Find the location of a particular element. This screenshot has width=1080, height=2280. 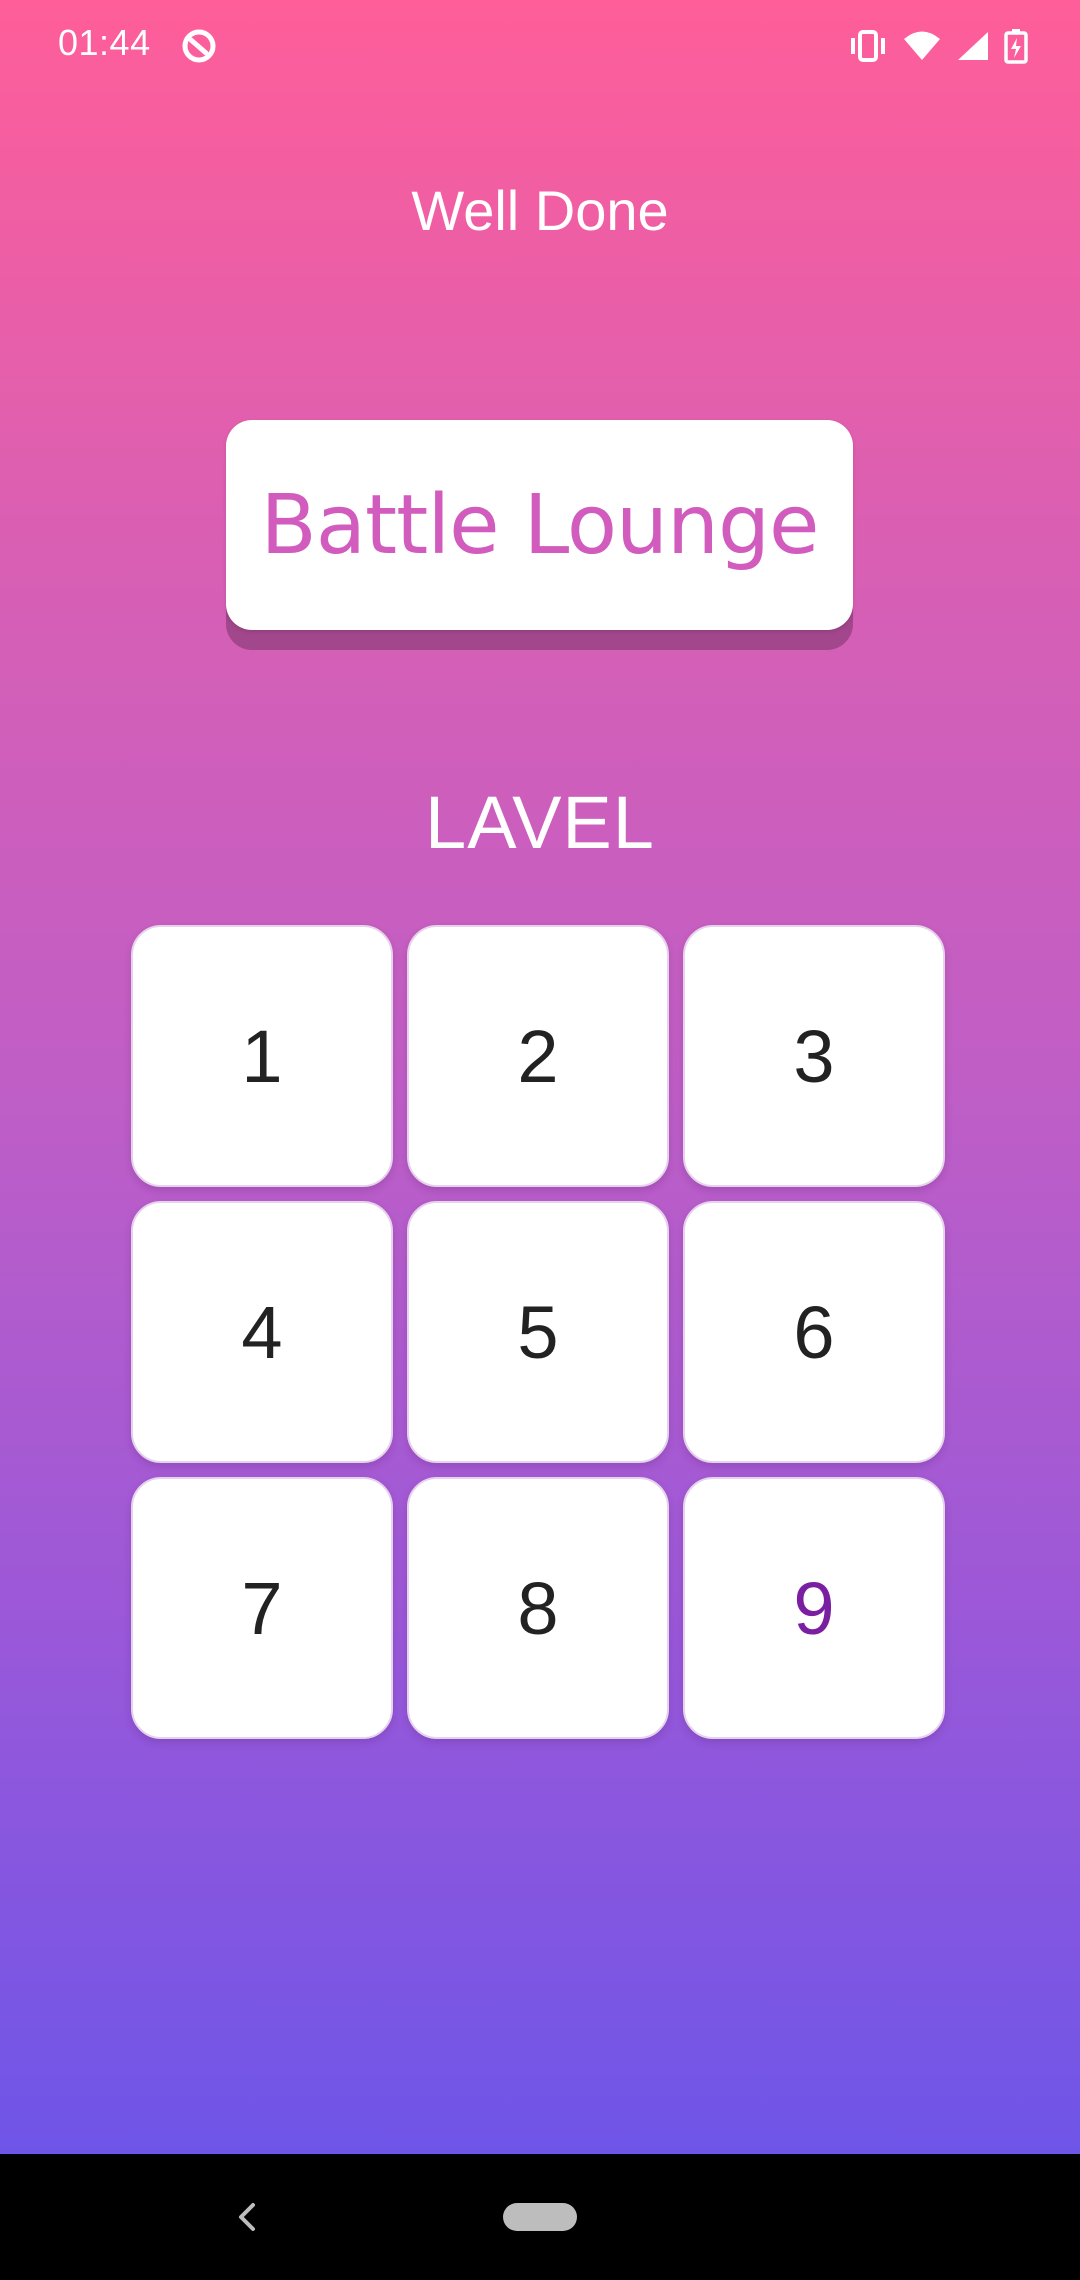

level-tile-6: 6 is located at coordinates (814, 1332).